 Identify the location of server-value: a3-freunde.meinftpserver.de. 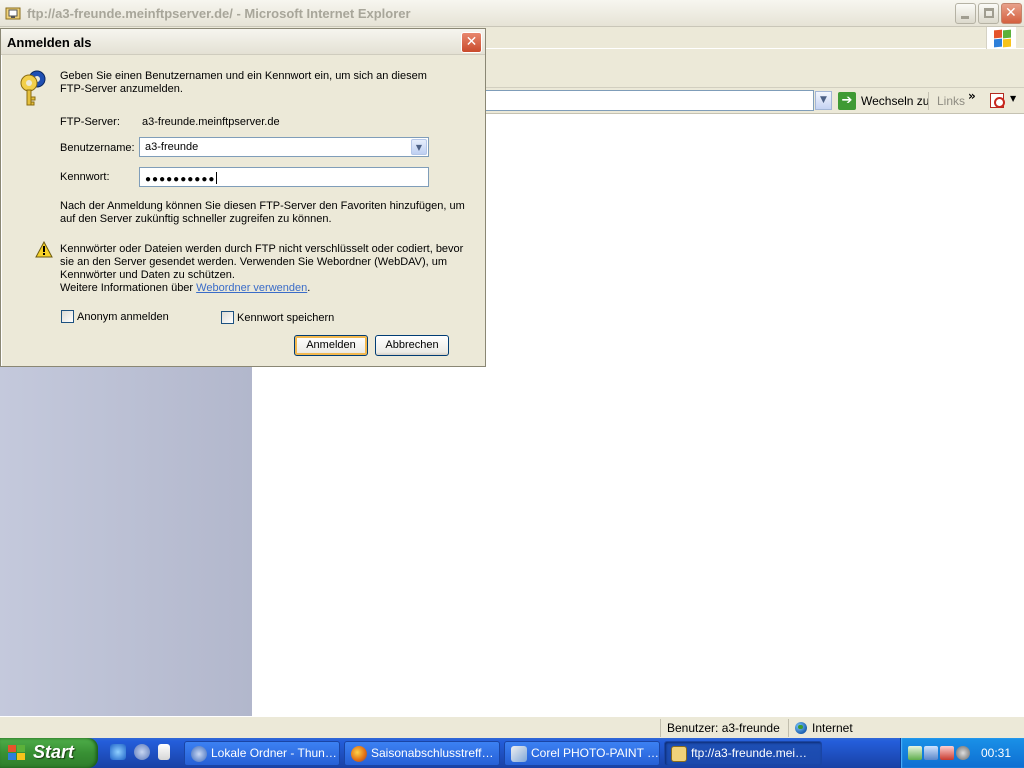
(211, 122).